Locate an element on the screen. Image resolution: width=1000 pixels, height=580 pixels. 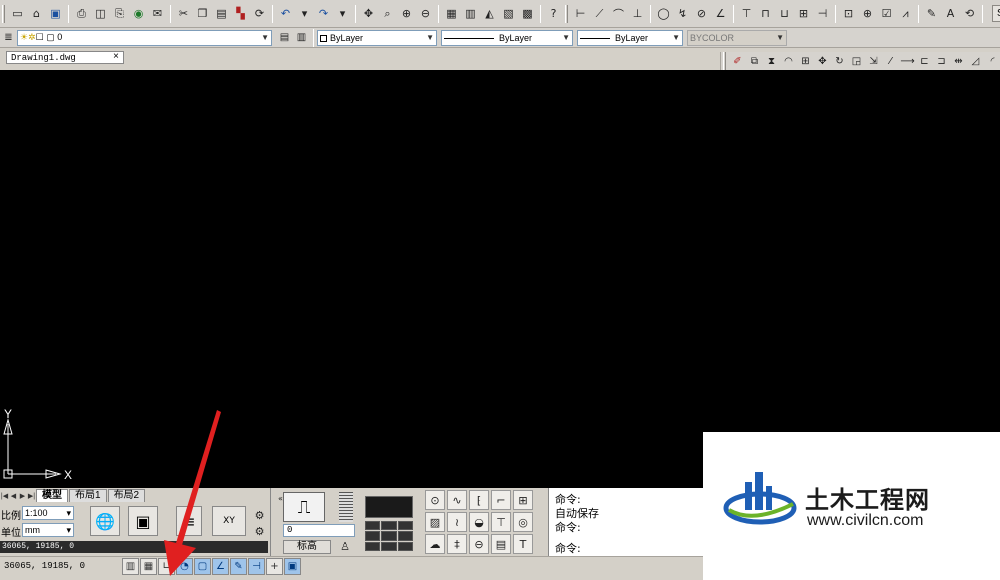
first-tab-icon: |◀ is located at coordinates (4, 496).